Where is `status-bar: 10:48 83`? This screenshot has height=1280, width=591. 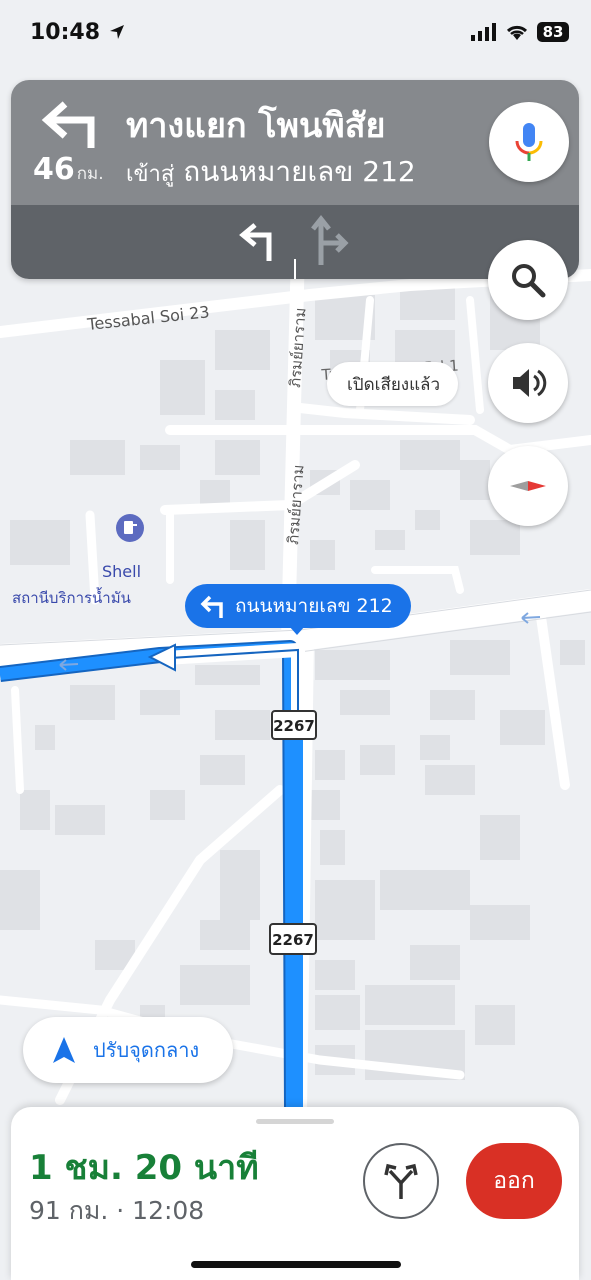
status-bar: 10:48 83 is located at coordinates (295, 35).